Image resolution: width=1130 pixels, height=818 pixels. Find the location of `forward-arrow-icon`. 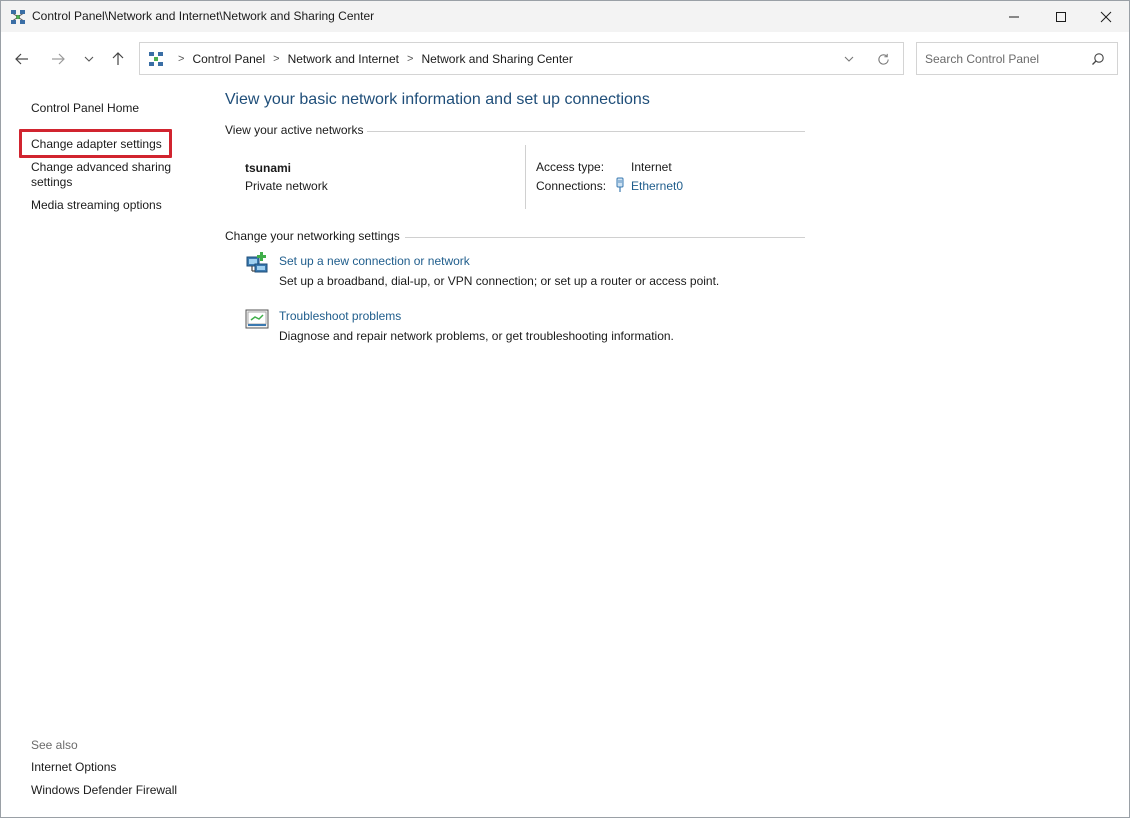

forward-arrow-icon is located at coordinates (58, 59).